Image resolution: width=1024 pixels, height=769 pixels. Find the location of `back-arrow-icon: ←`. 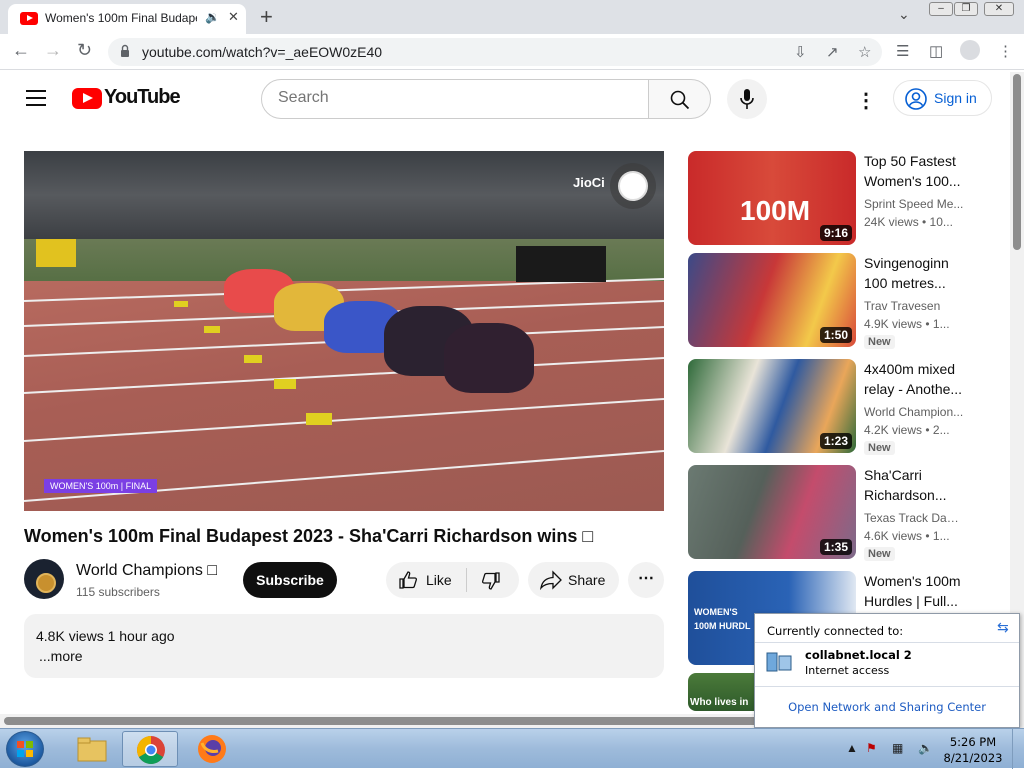

back-arrow-icon: ← is located at coordinates (21, 50).